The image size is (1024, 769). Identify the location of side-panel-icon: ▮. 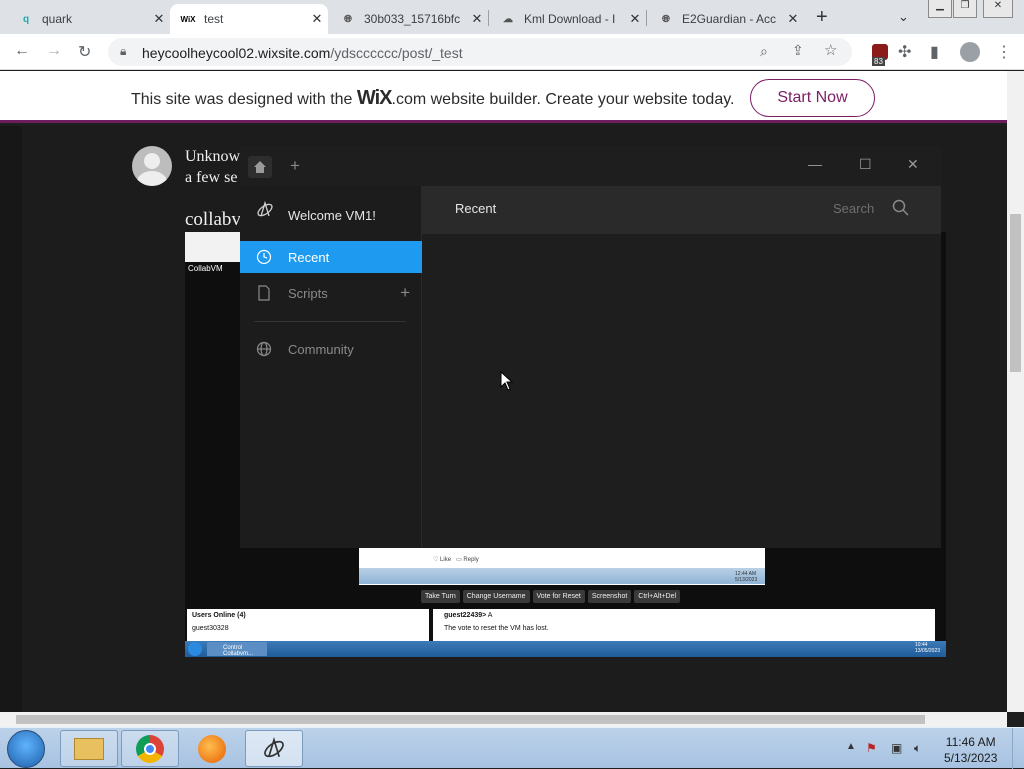
(934, 52).